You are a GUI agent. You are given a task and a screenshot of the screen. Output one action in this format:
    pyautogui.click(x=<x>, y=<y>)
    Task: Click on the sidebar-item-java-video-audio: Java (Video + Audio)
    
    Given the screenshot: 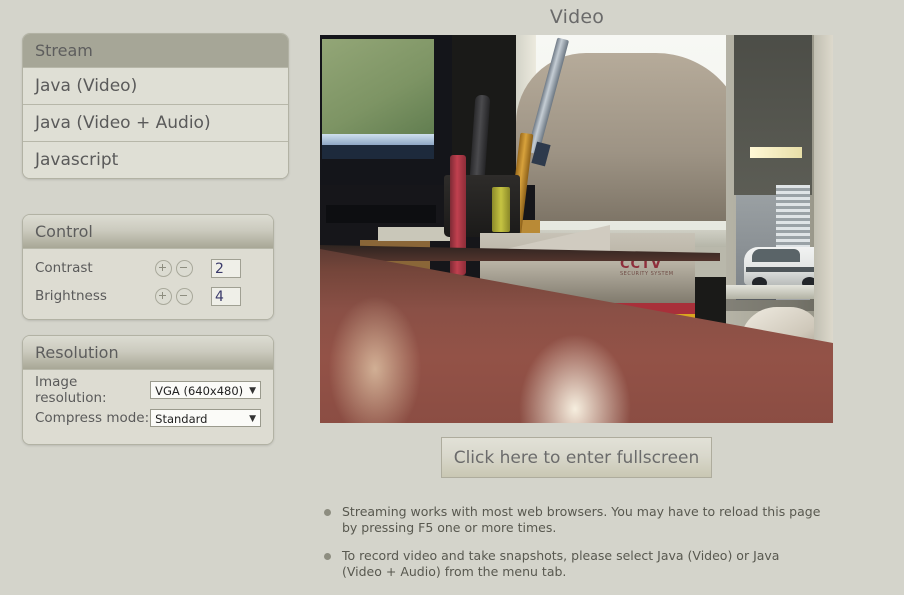 What is the action you would take?
    pyautogui.click(x=155, y=123)
    